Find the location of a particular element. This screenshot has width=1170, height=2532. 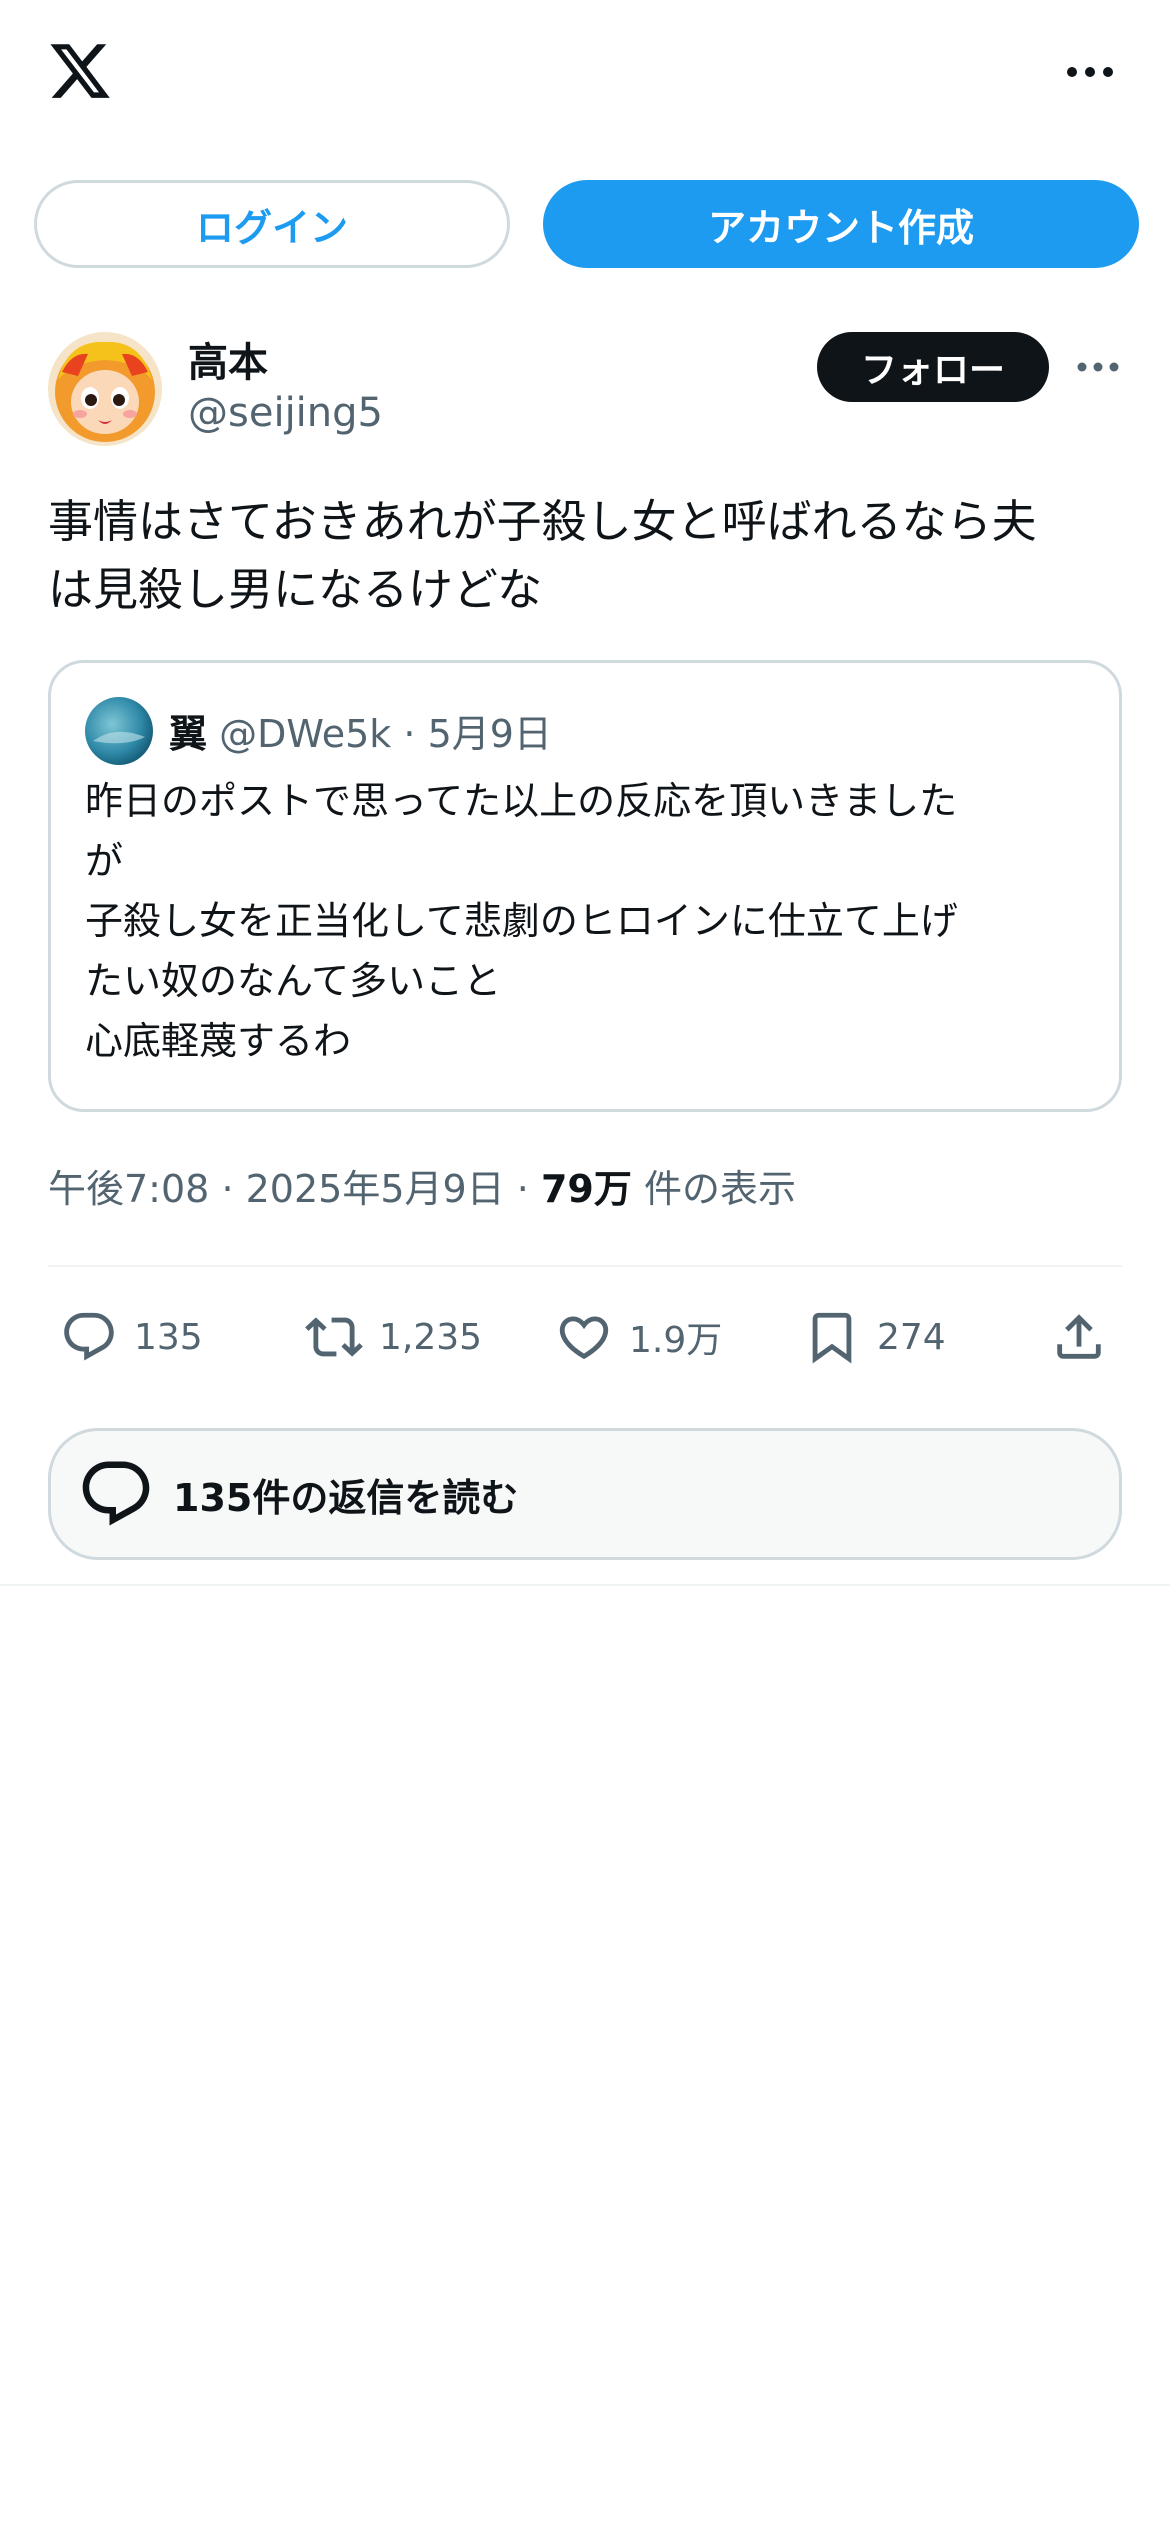

author-handle: @seijing5 is located at coordinates (285, 413).